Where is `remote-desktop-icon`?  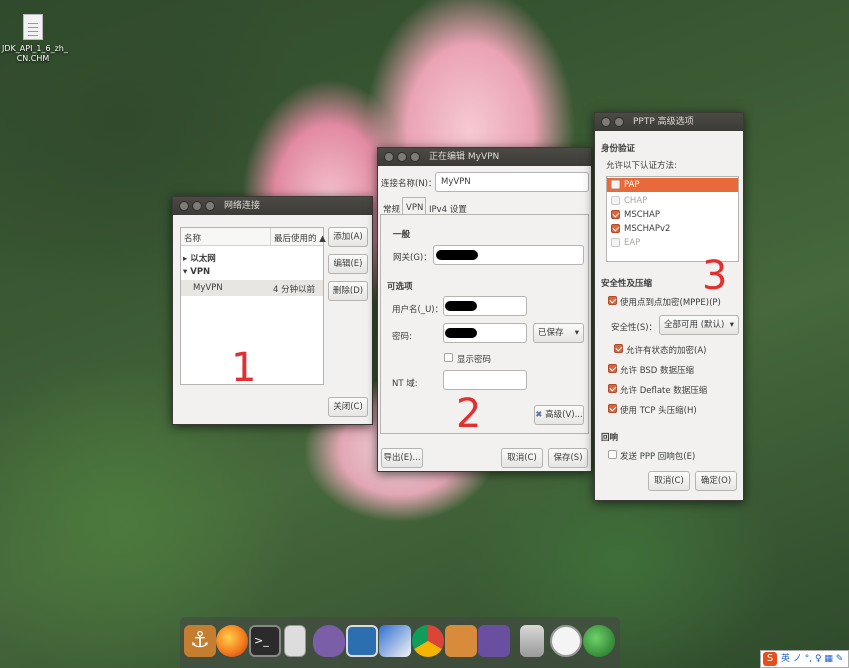 remote-desktop-icon is located at coordinates (395, 641).